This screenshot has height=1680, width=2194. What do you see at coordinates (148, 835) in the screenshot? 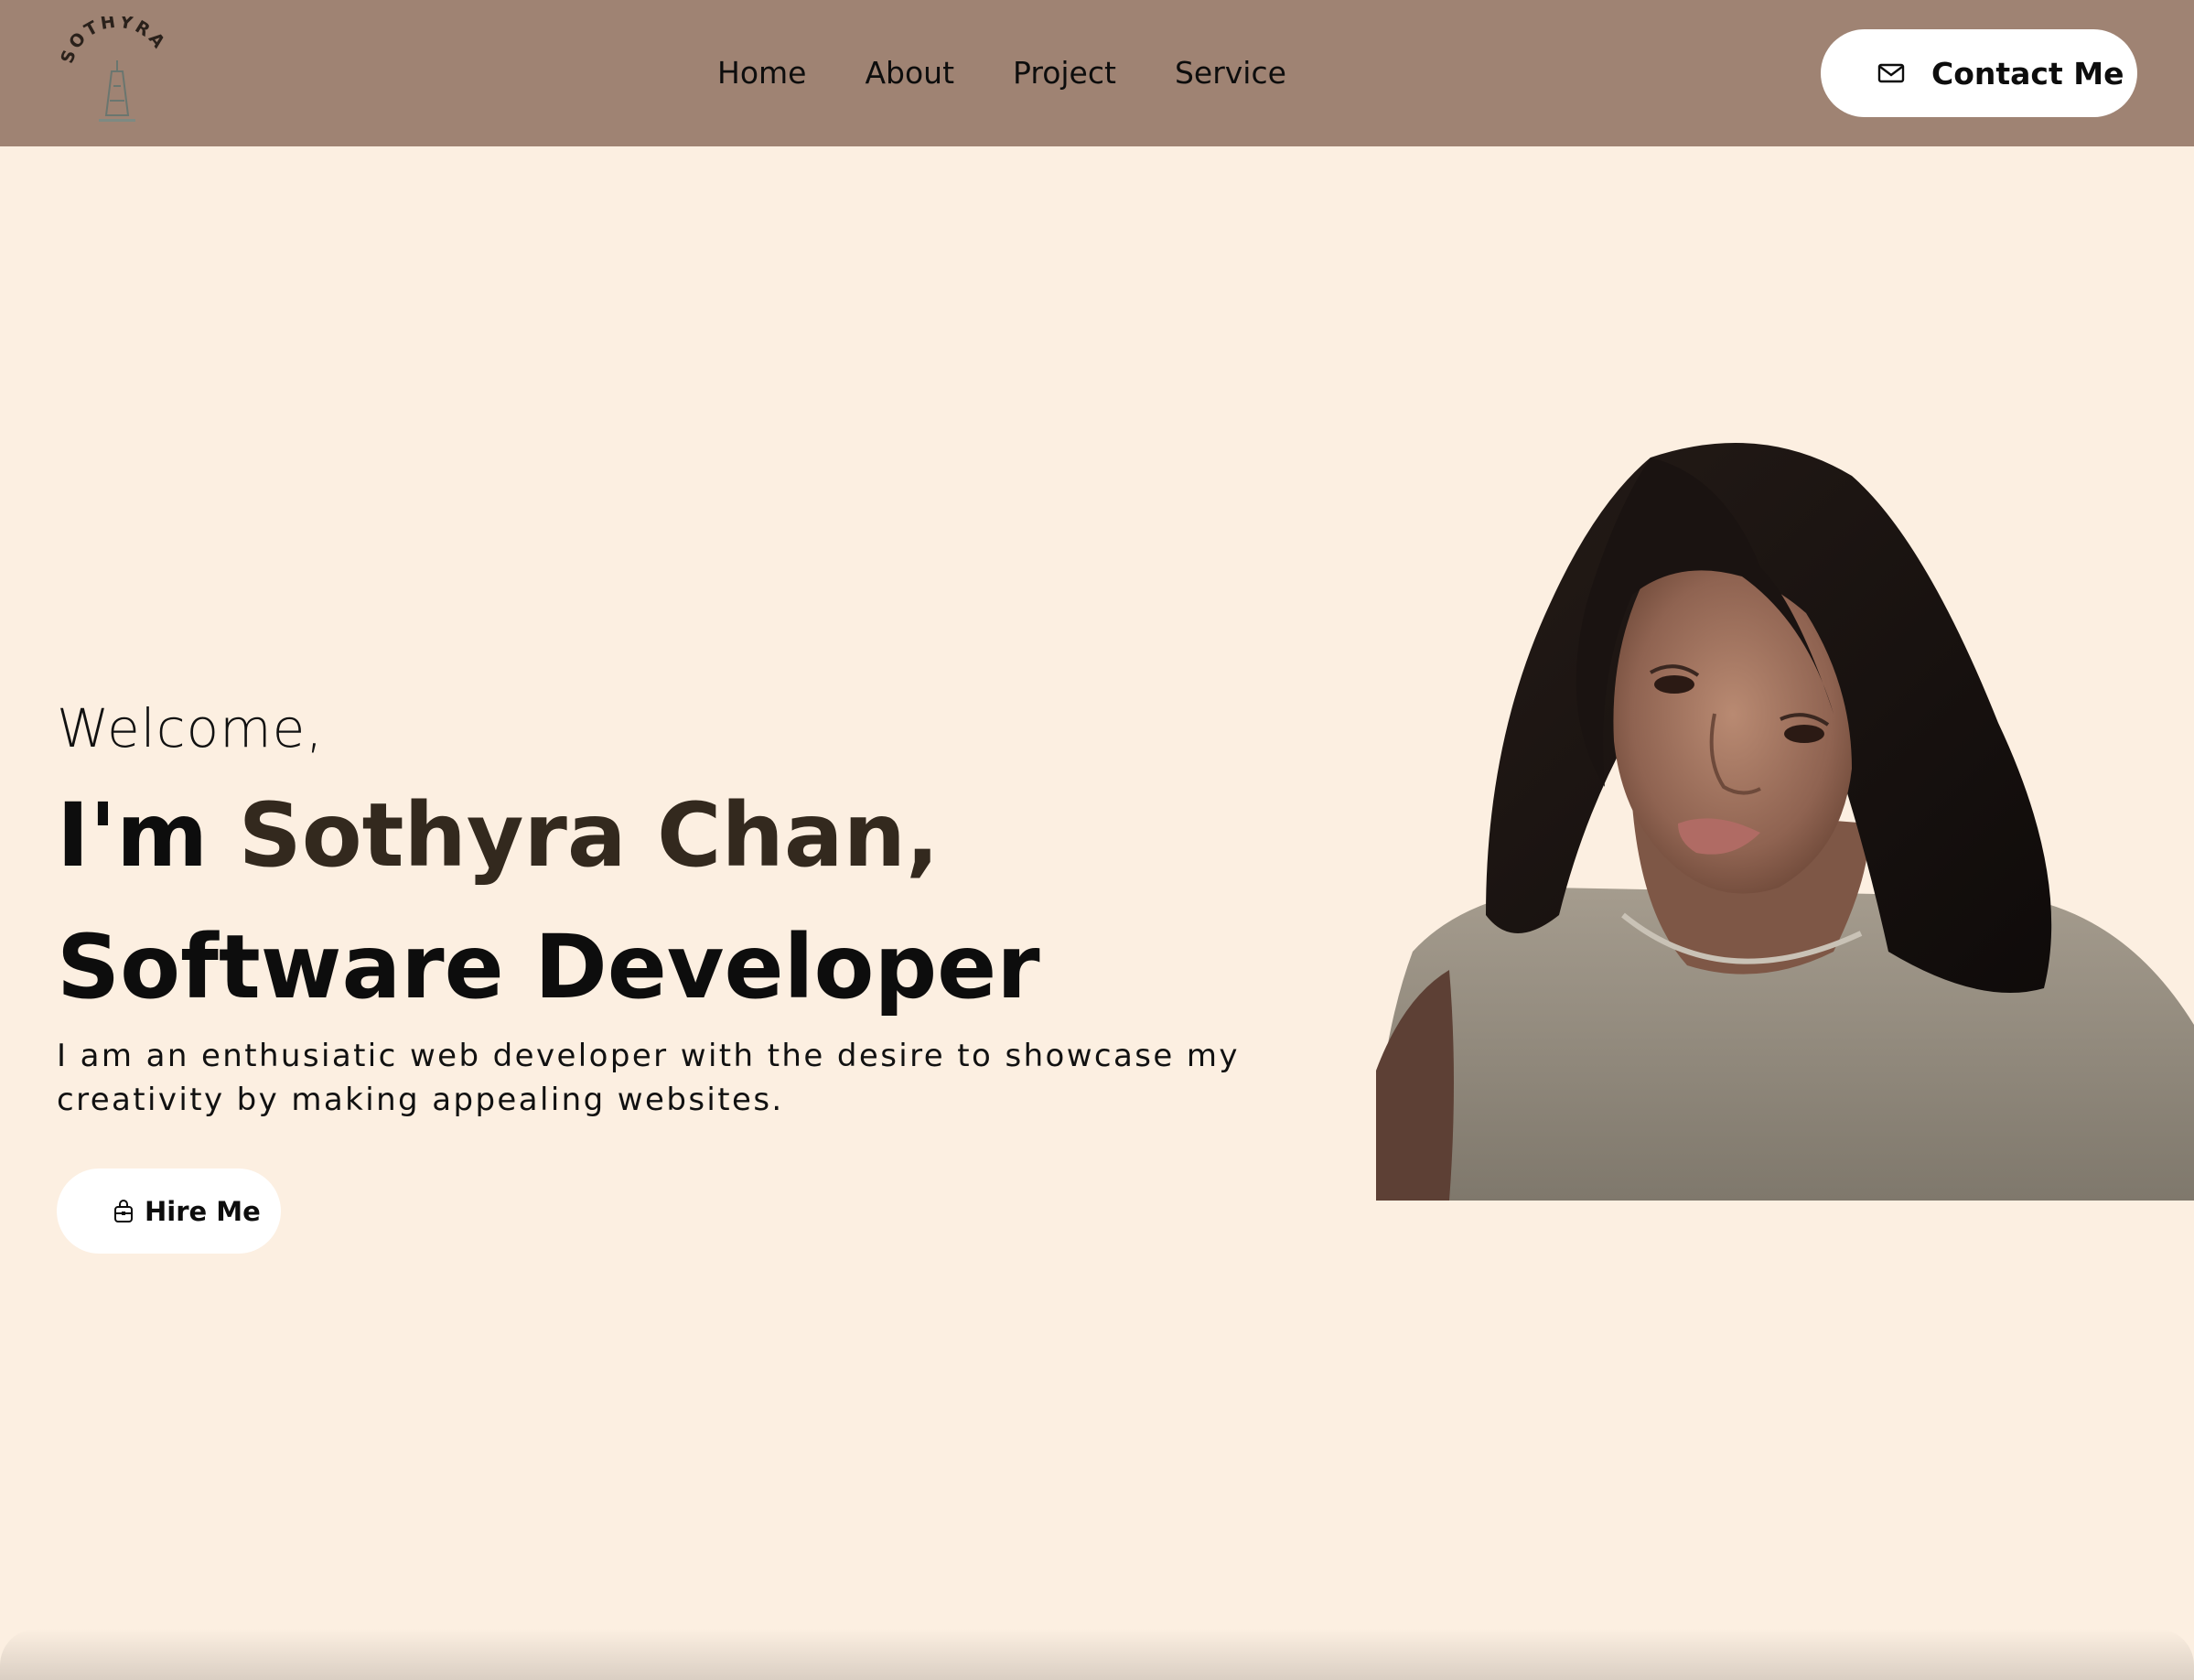
I see `intro-prefix: I'm` at bounding box center [148, 835].